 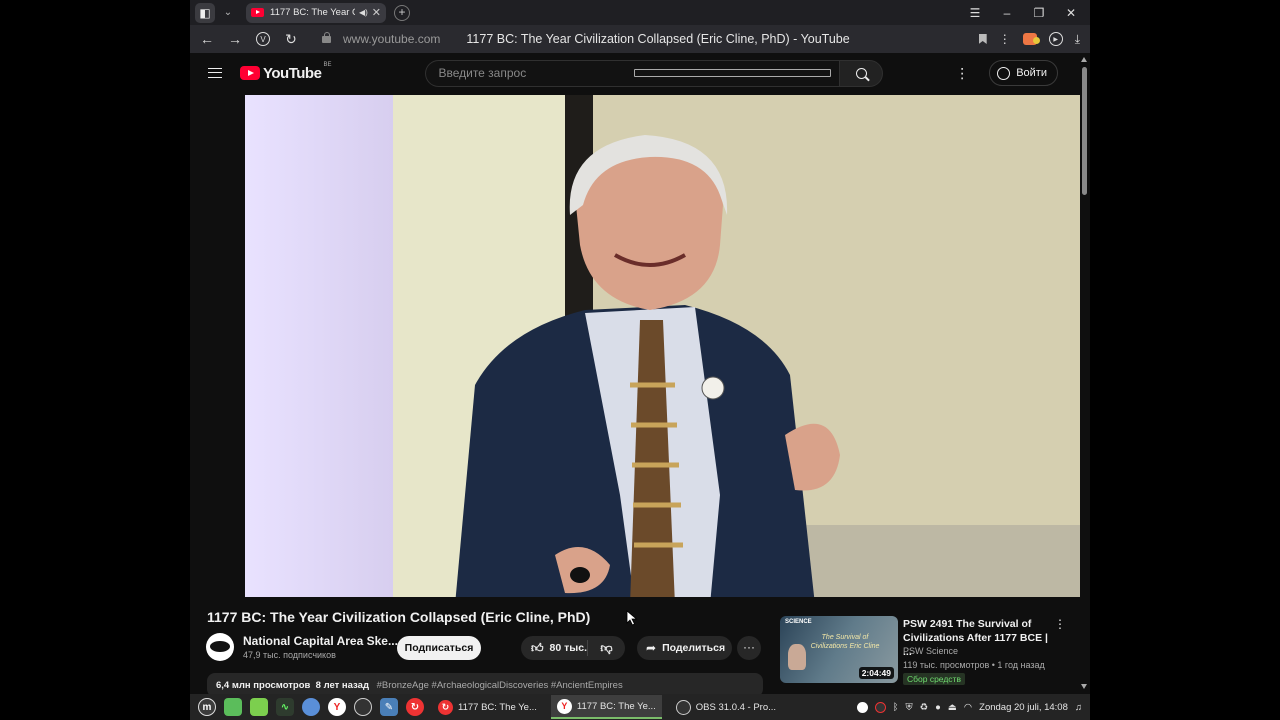 I want to click on start-menu-icon: m, so click(x=207, y=707).